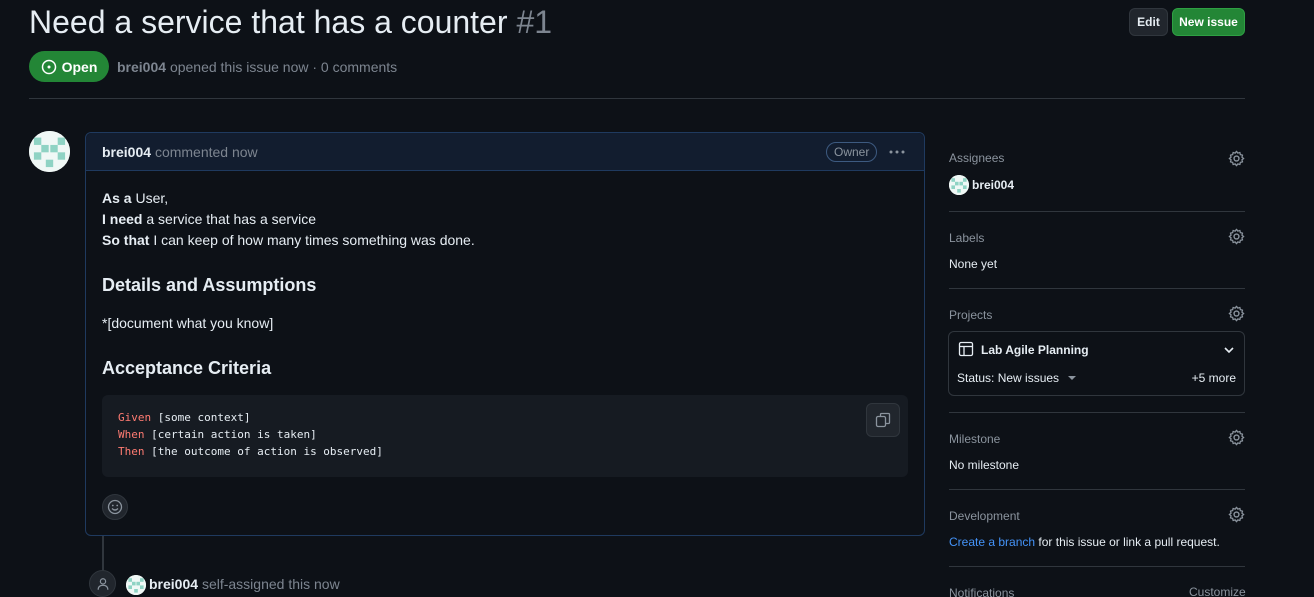 The width and height of the screenshot is (1314, 597). What do you see at coordinates (126, 240) in the screenshot?
I see `story-benefit-label: So that` at bounding box center [126, 240].